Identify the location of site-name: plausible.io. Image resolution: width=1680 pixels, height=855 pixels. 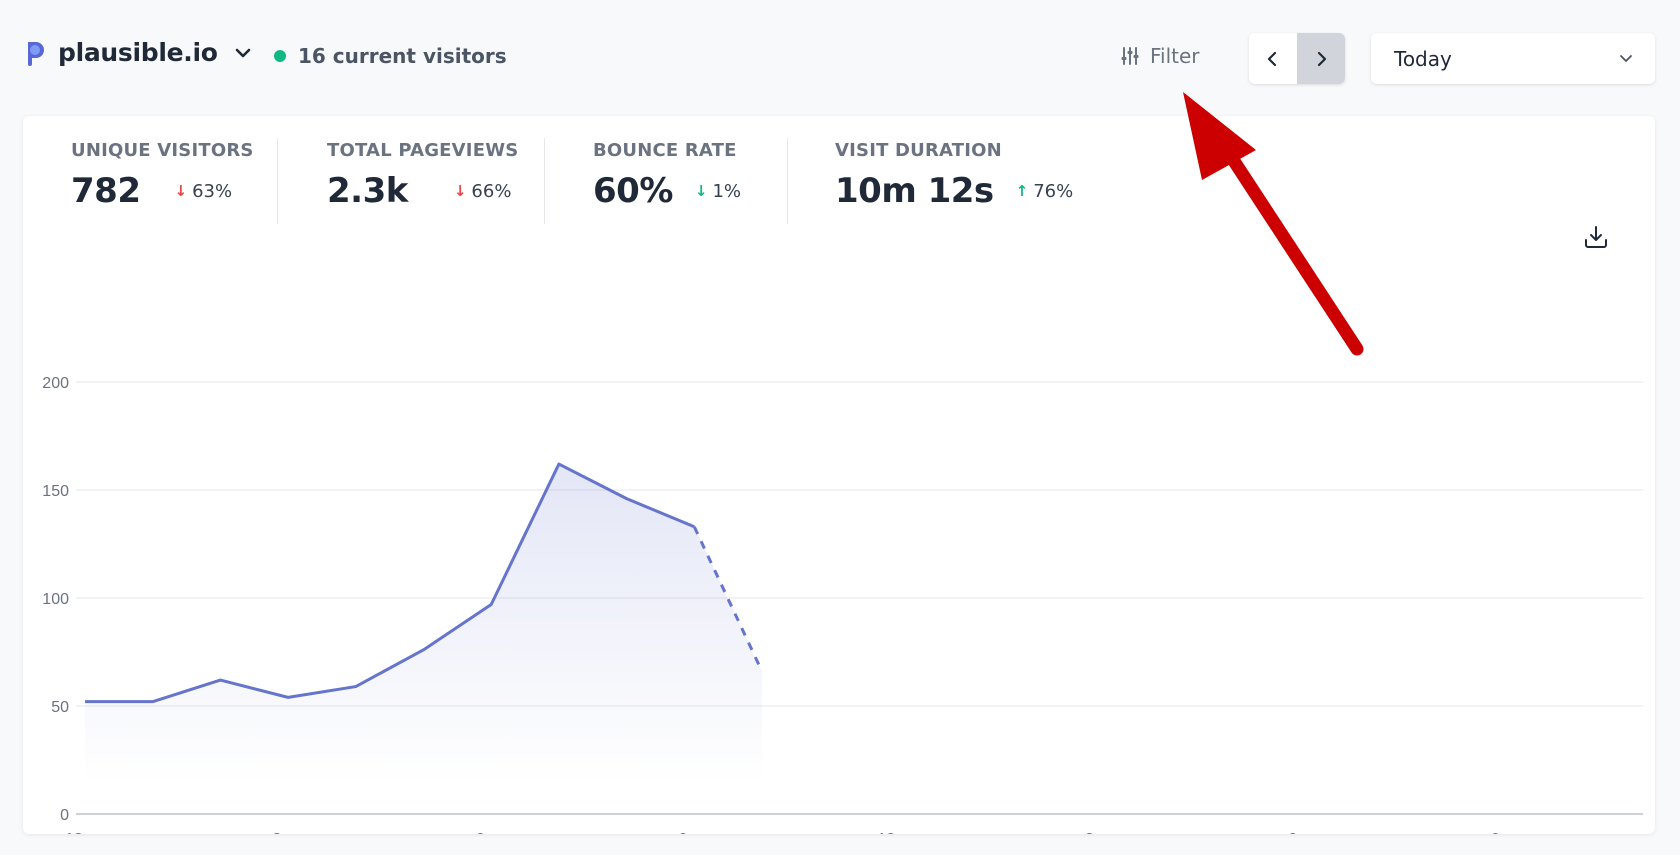
(138, 52).